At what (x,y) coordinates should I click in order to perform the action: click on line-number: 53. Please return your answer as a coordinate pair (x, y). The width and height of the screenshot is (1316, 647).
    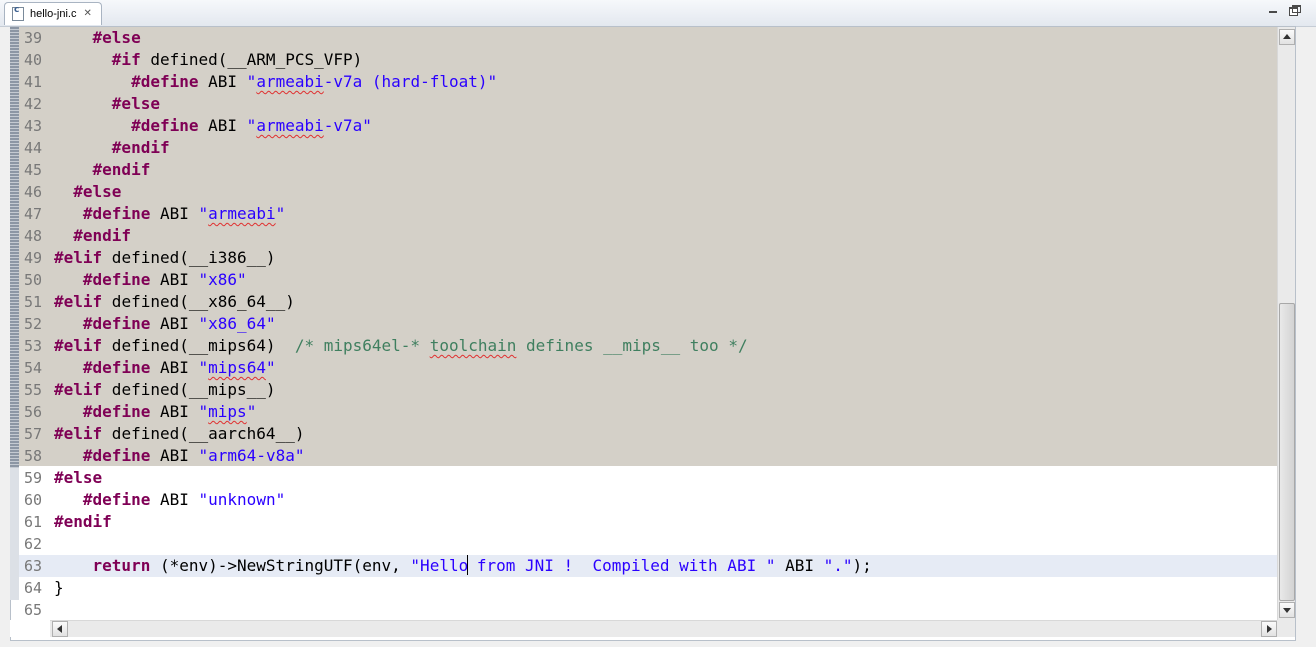
    Looking at the image, I should click on (32, 346).